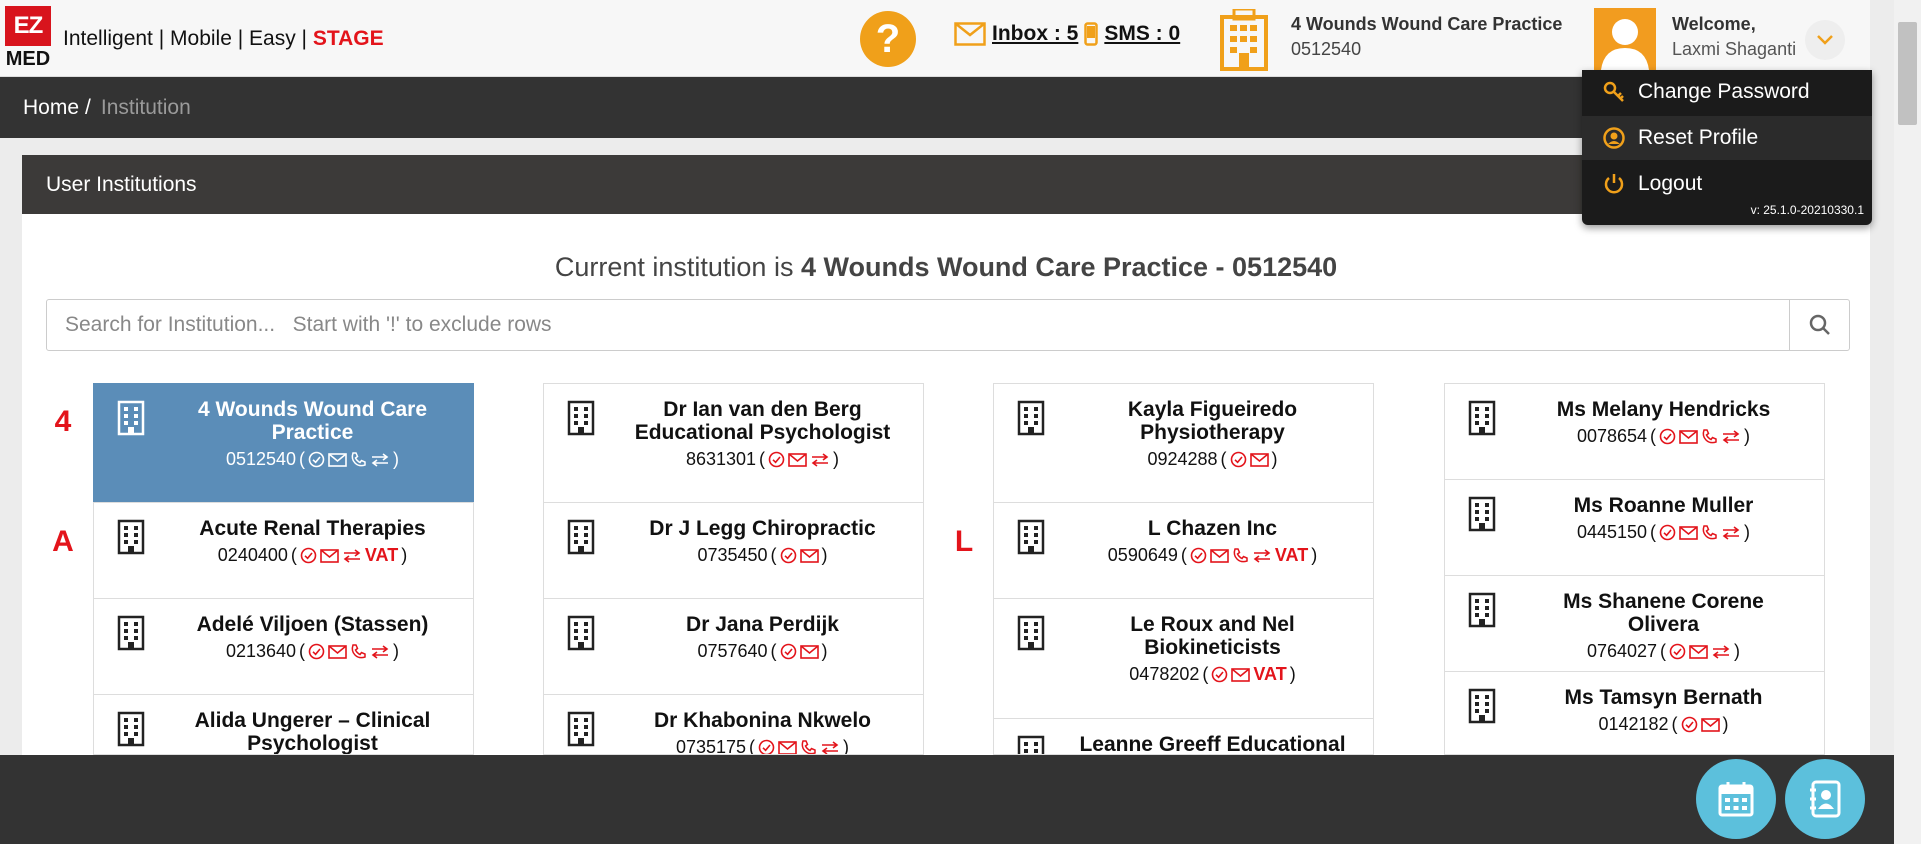 The height and width of the screenshot is (844, 1921). Describe the element at coordinates (1427, 36) in the screenshot. I see `current-institution-header: 4 Wounds Wound Care Practice 0512540` at that location.